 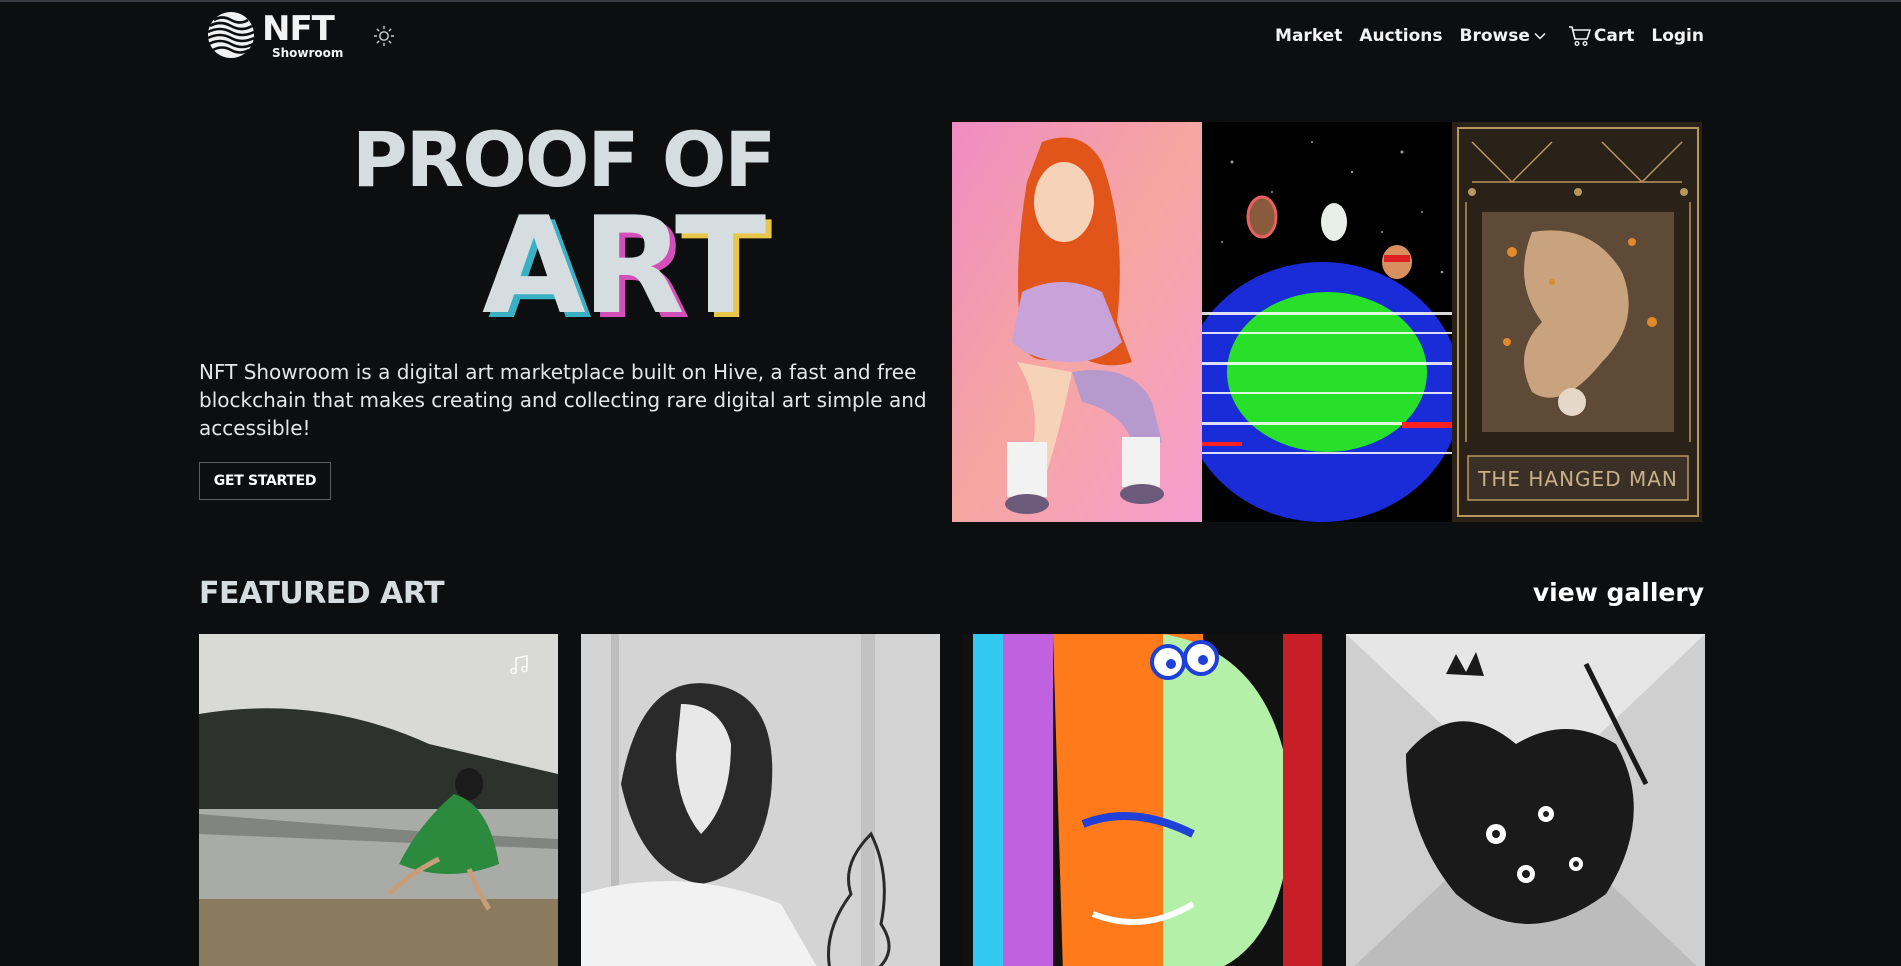 I want to click on view-gallery-link: view gallery, so click(x=1618, y=592).